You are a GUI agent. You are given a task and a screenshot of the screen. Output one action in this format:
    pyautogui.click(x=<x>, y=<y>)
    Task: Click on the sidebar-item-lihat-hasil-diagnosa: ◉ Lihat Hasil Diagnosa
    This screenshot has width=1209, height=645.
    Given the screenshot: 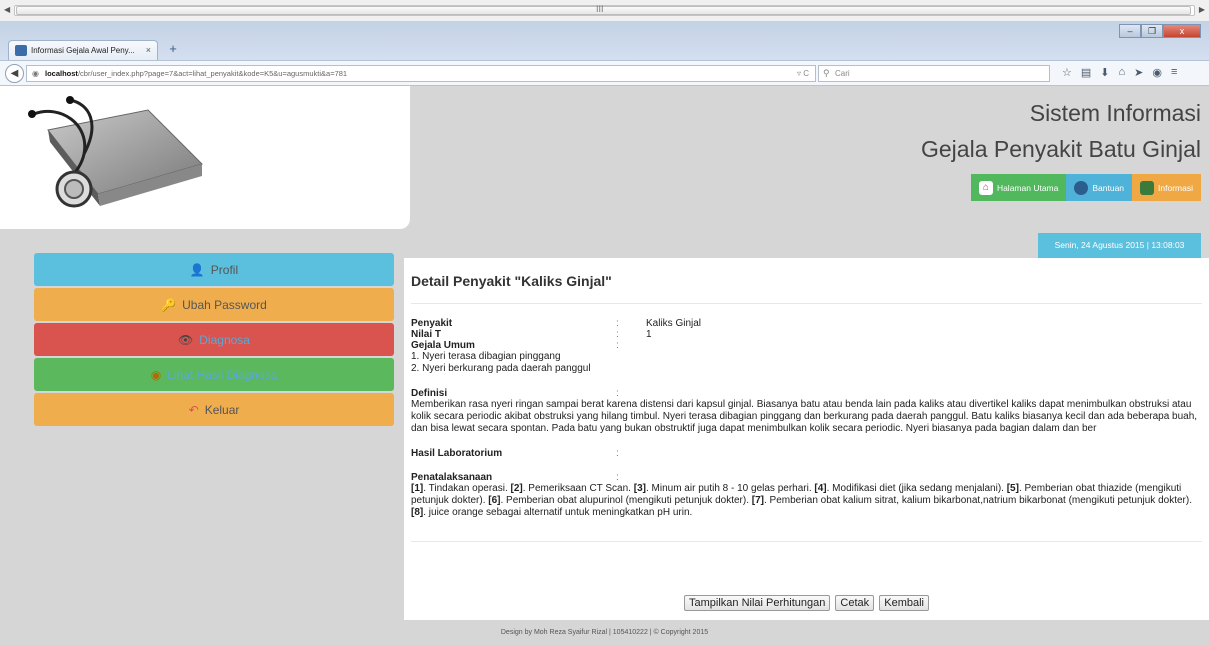 What is the action you would take?
    pyautogui.click(x=214, y=374)
    